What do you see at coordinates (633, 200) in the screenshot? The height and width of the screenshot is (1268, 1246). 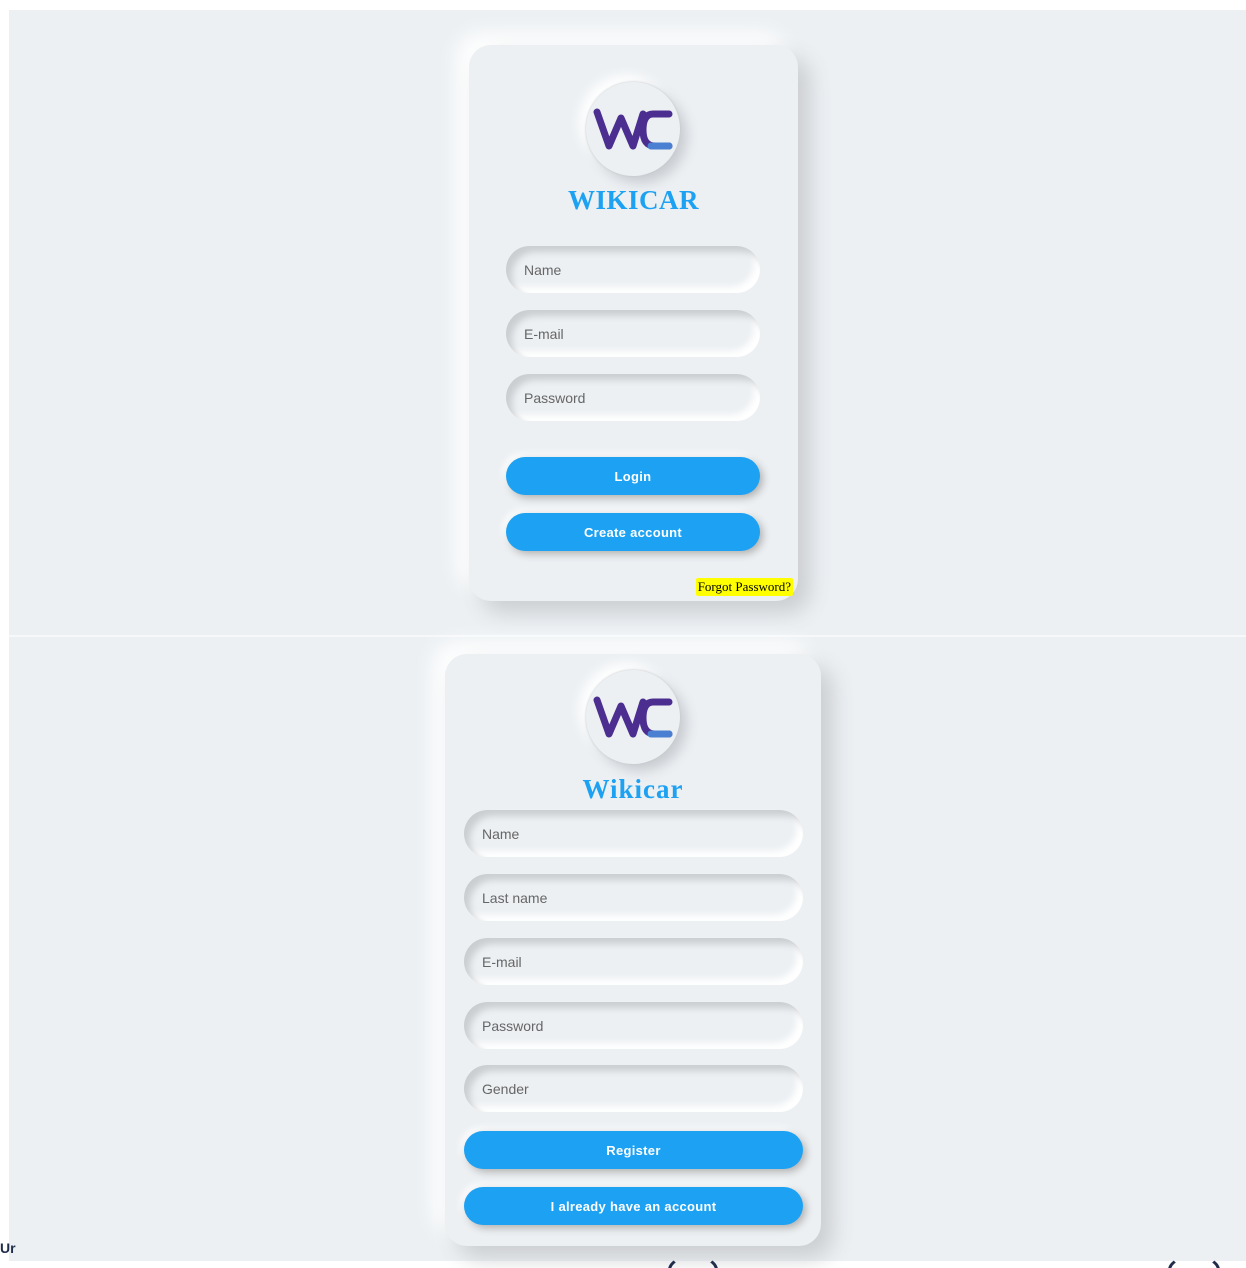 I see `brand-title: WIKICAR` at bounding box center [633, 200].